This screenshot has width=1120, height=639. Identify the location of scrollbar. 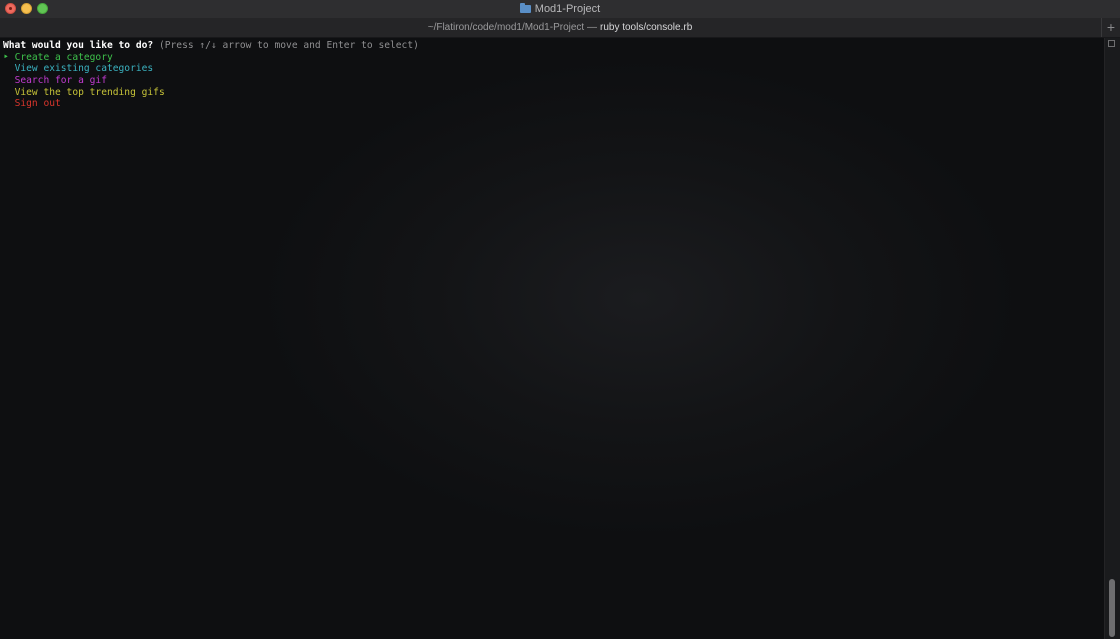
(1112, 338).